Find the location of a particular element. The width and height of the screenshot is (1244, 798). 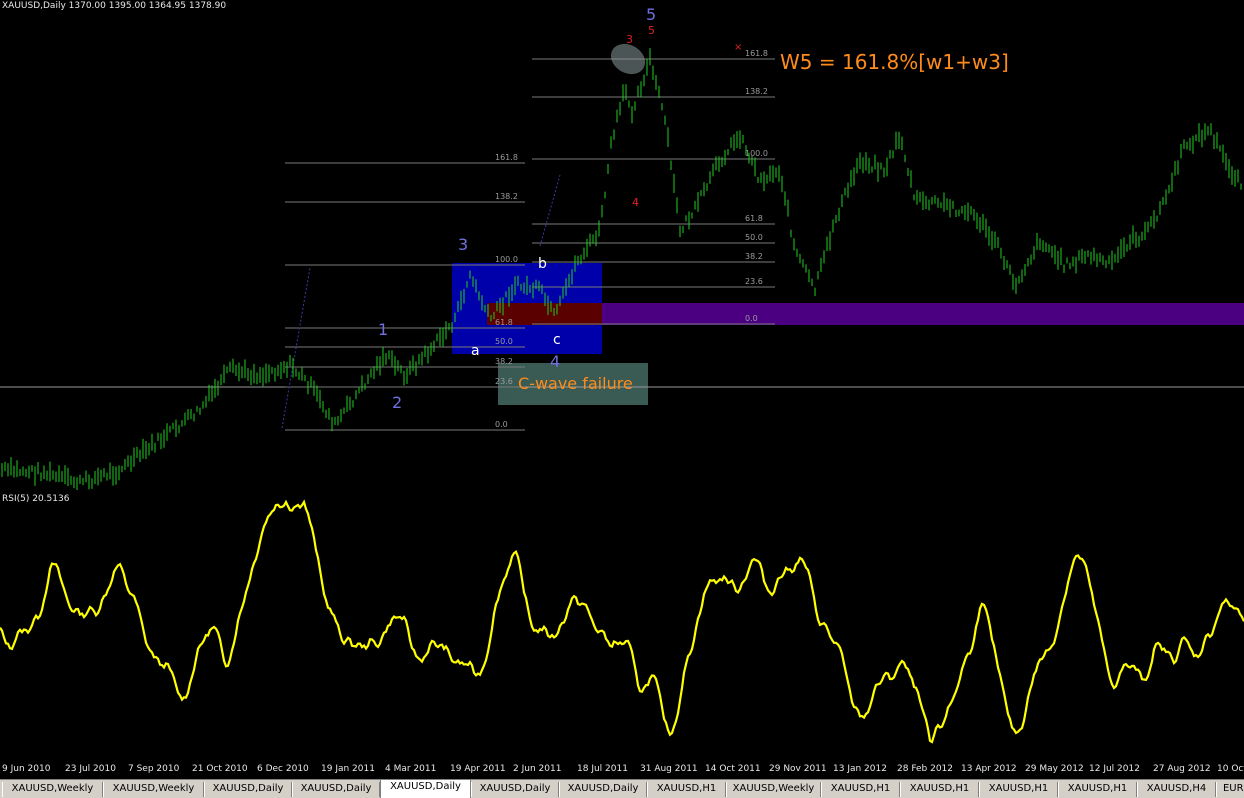

time-axis-label: 9 Jun 2010 is located at coordinates (26, 769).